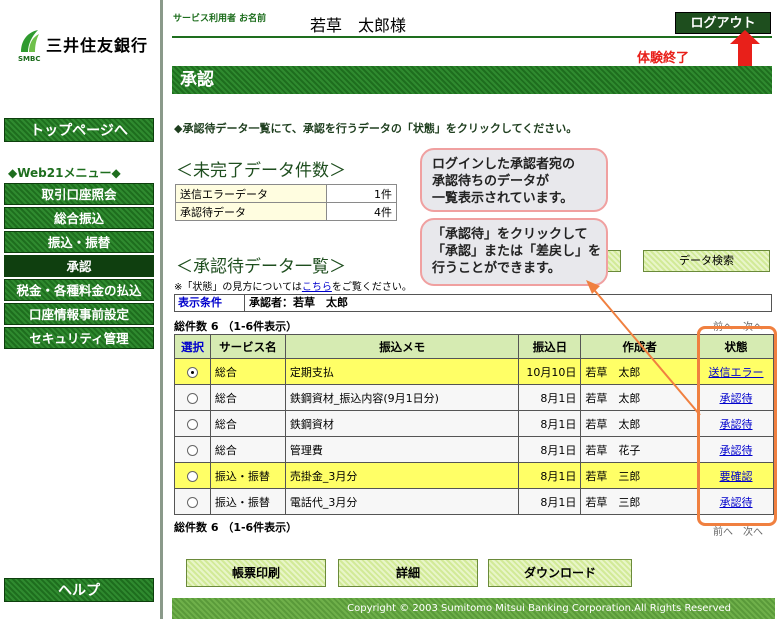 Image resolution: width=778 pixels, height=619 pixels. I want to click on table-row: 振込・振替 売掛金_3月分 8月1日 若草 三郎 要確認, so click(474, 475).